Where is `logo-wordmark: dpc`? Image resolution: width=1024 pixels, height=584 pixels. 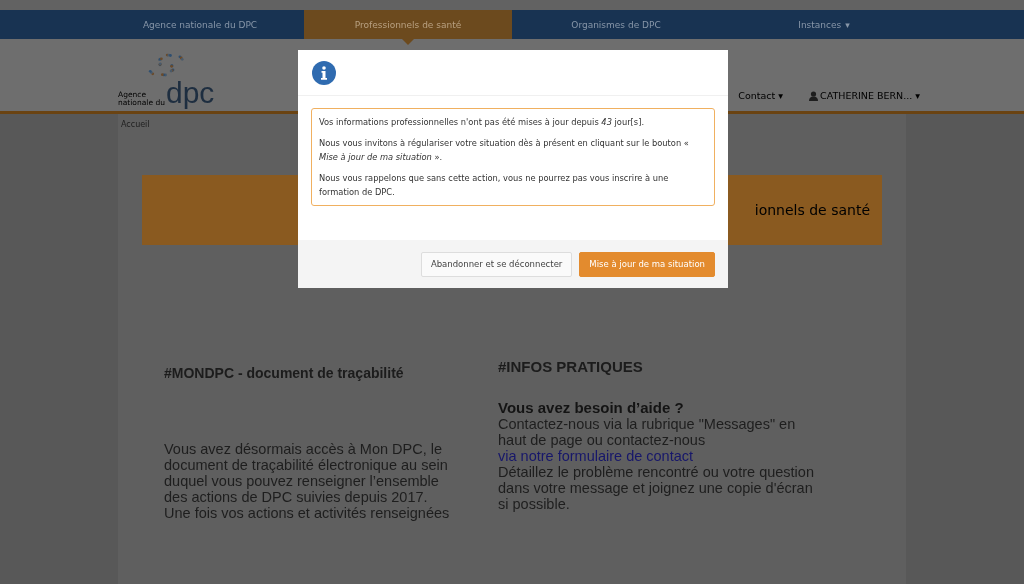
logo-wordmark: dpc is located at coordinates (190, 93).